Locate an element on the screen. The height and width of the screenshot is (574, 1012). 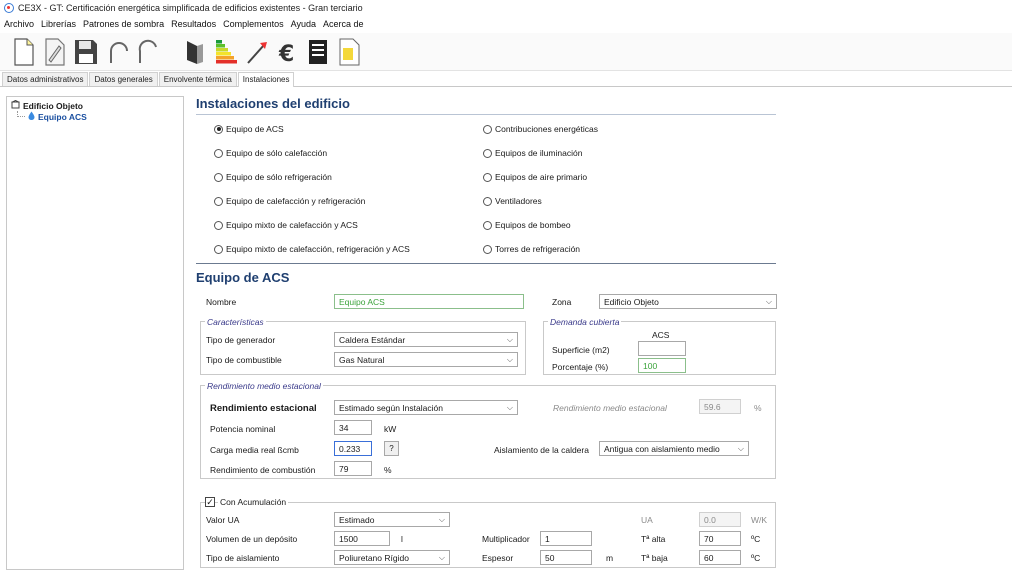
potencia-unit: kW is located at coordinates (390, 429).